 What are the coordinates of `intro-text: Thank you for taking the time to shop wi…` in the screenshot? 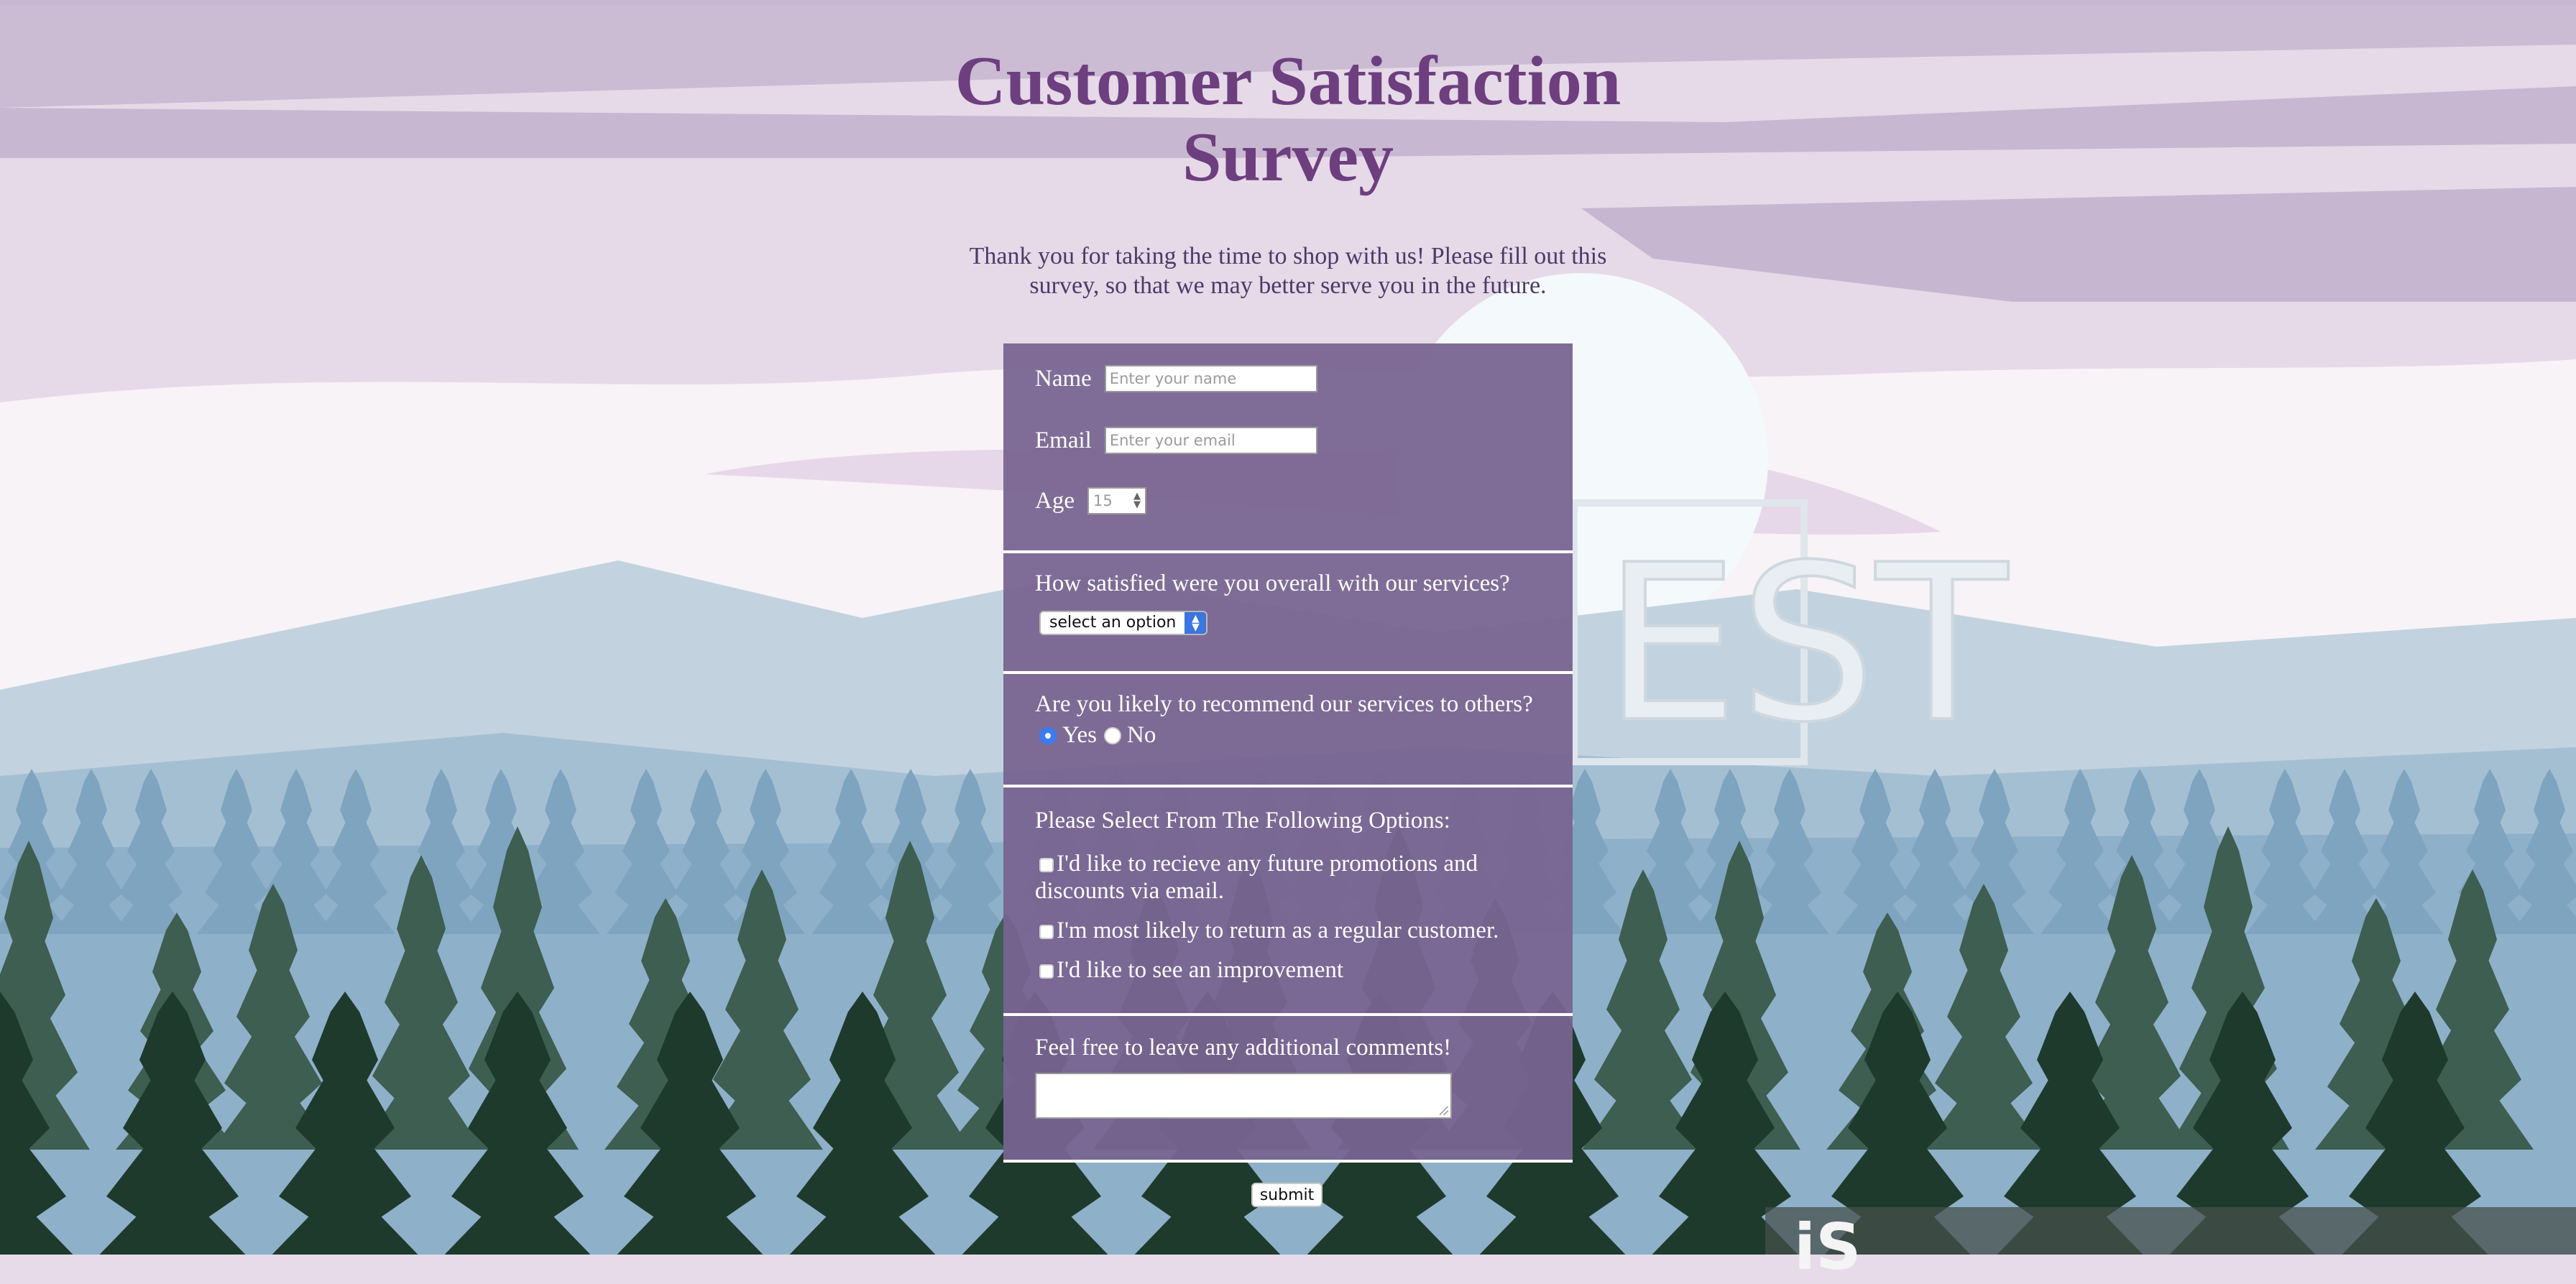 It's located at (1288, 271).